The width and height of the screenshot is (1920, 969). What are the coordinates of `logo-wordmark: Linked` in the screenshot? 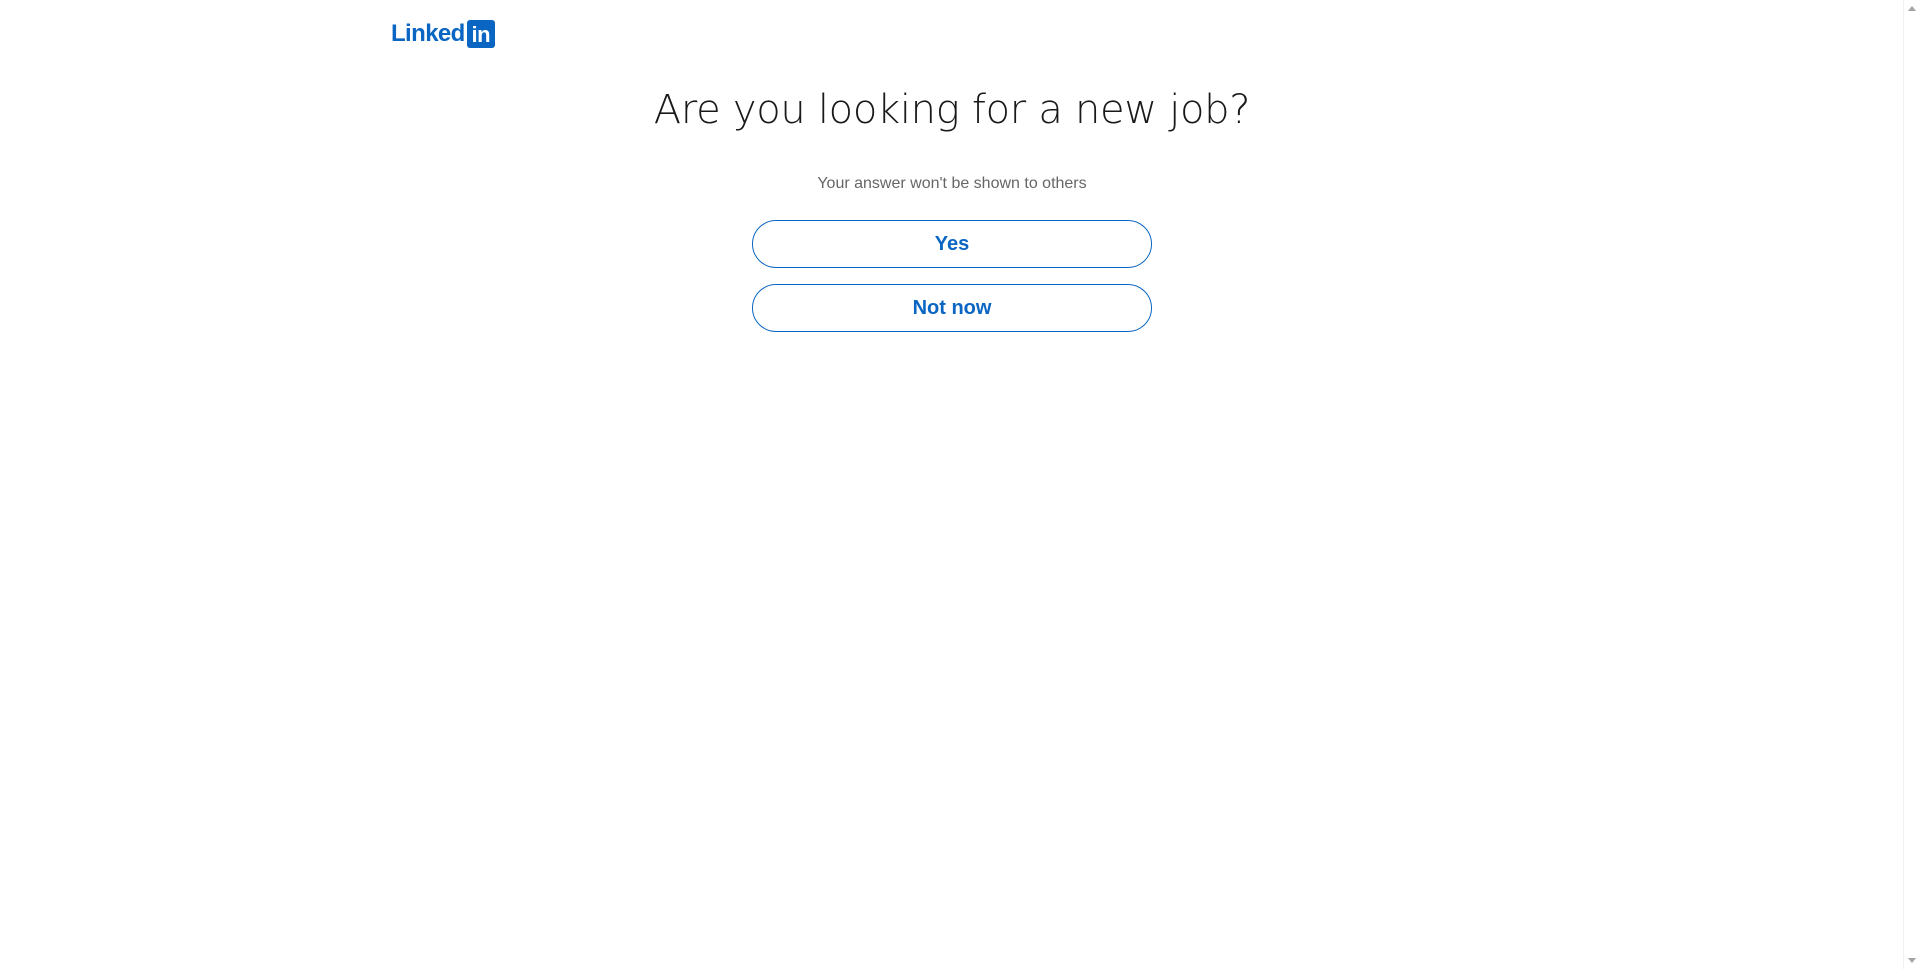 It's located at (428, 33).